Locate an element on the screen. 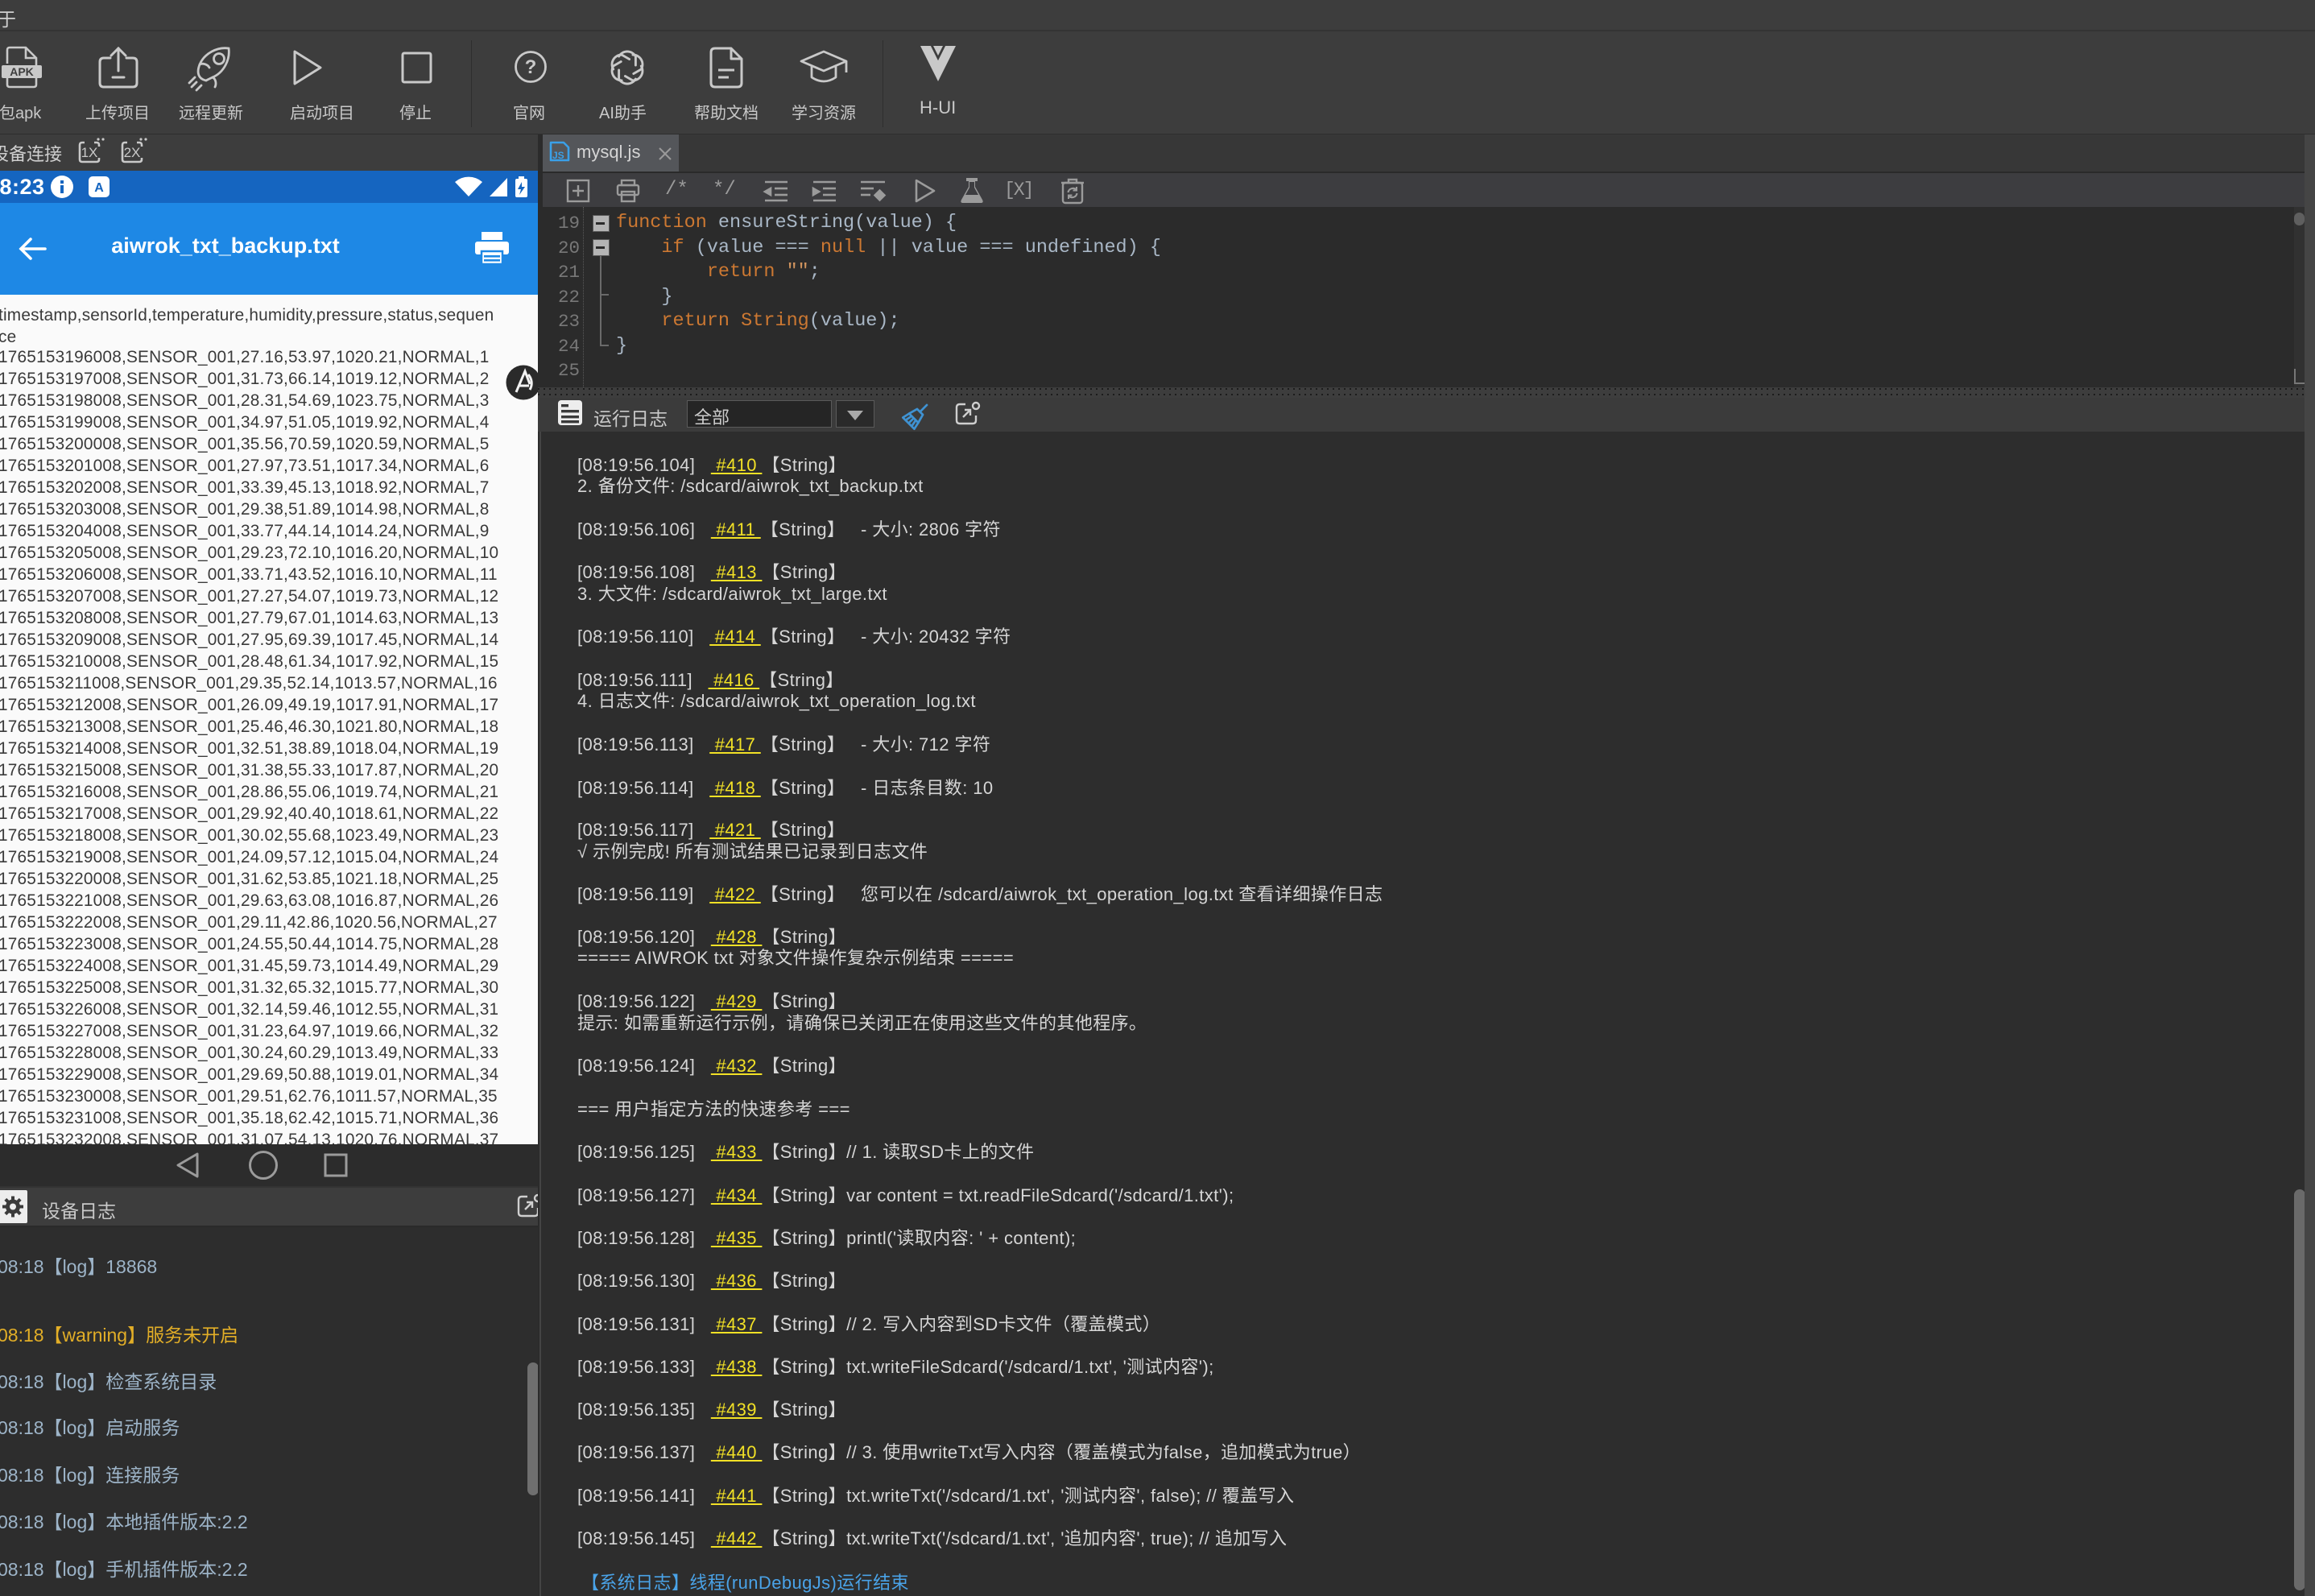 The height and width of the screenshot is (1596, 2315). svg-text: JS is located at coordinates (558, 155).